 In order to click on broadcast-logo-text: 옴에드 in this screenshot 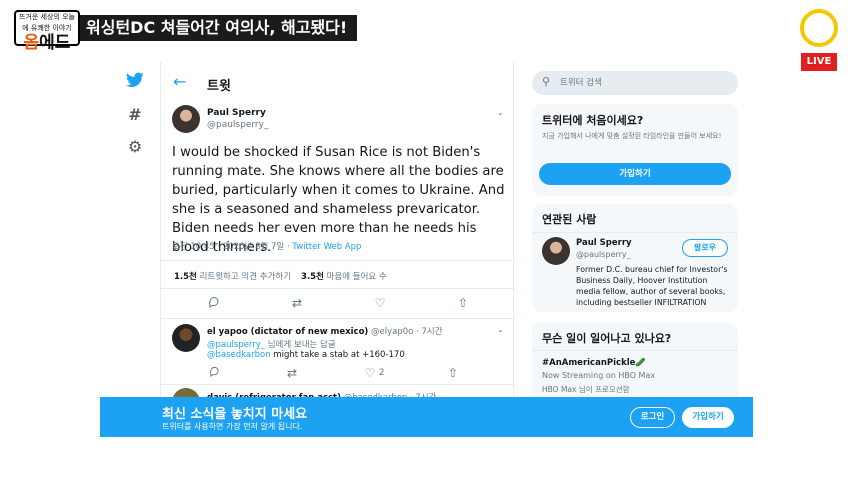, I will do `click(47, 43)`.